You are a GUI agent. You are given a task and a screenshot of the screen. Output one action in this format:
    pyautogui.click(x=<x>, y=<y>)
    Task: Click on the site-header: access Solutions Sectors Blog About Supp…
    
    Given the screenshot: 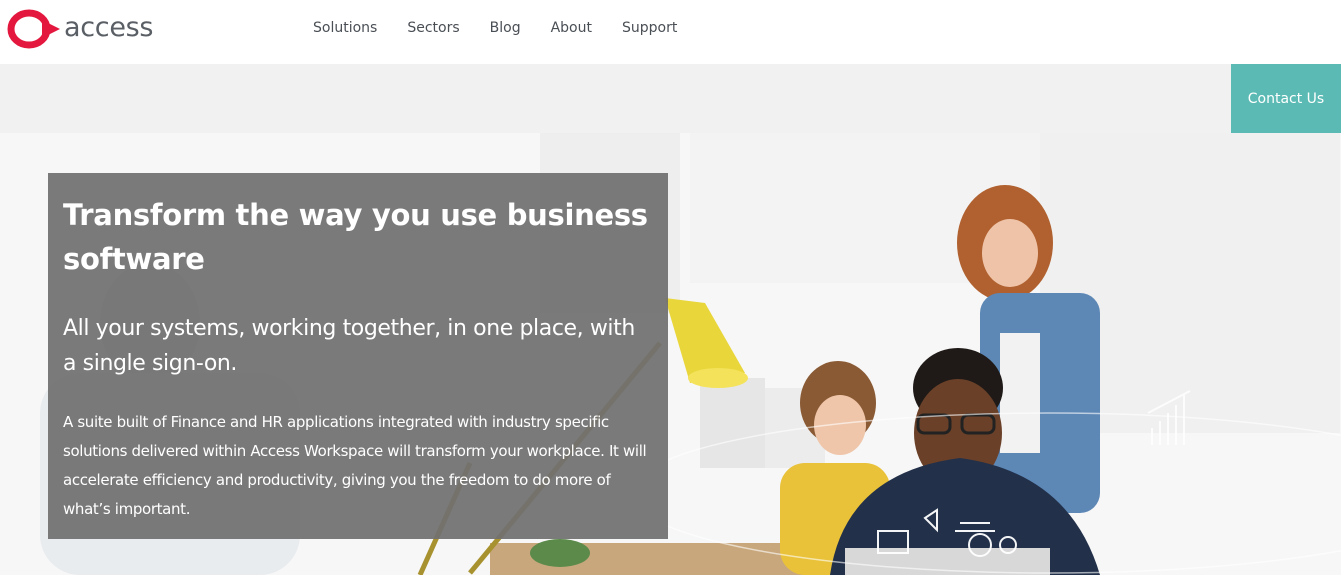 What is the action you would take?
    pyautogui.click(x=670, y=32)
    